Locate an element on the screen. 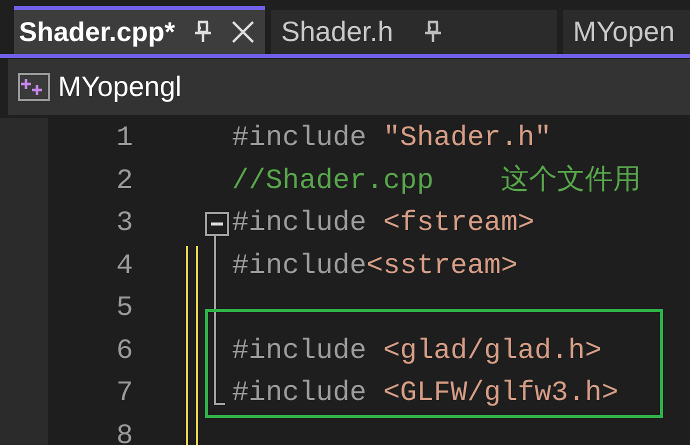 Image resolution: width=690 pixels, height=445 pixels. line-number: 6 is located at coordinates (124, 352).